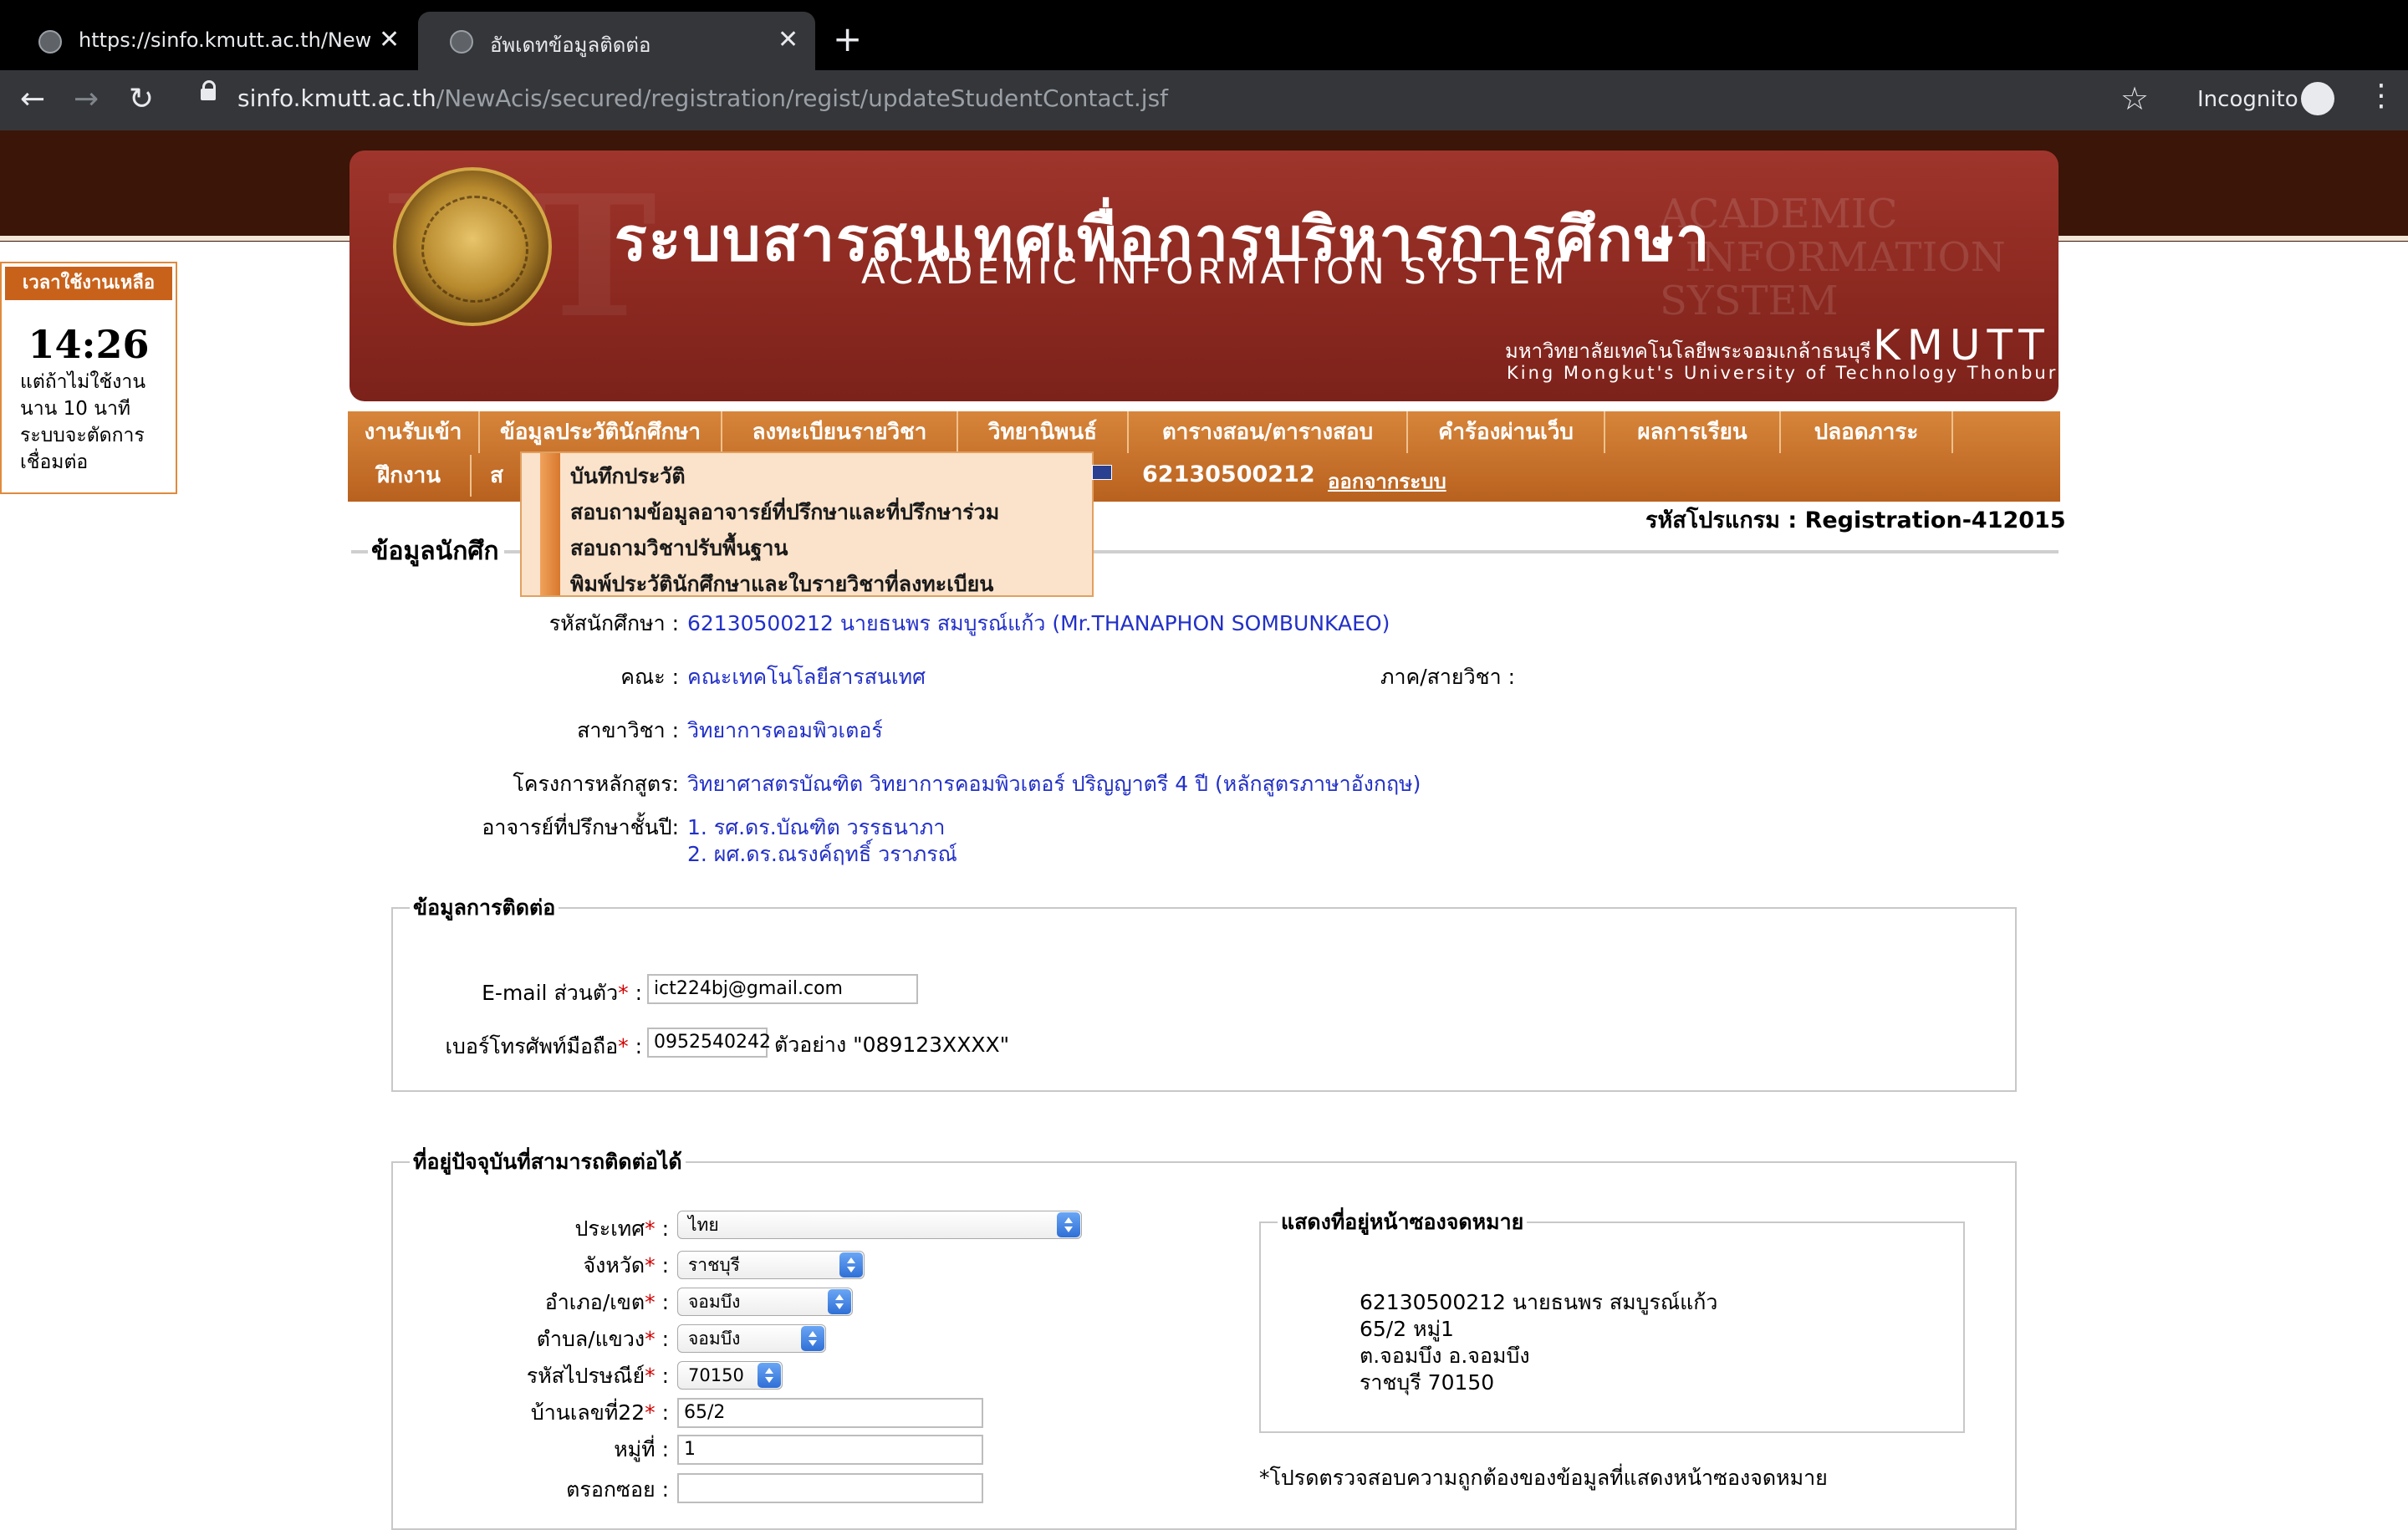 This screenshot has width=2408, height=1530. What do you see at coordinates (830, 1413) in the screenshot?
I see `house-no-field: 65/2` at bounding box center [830, 1413].